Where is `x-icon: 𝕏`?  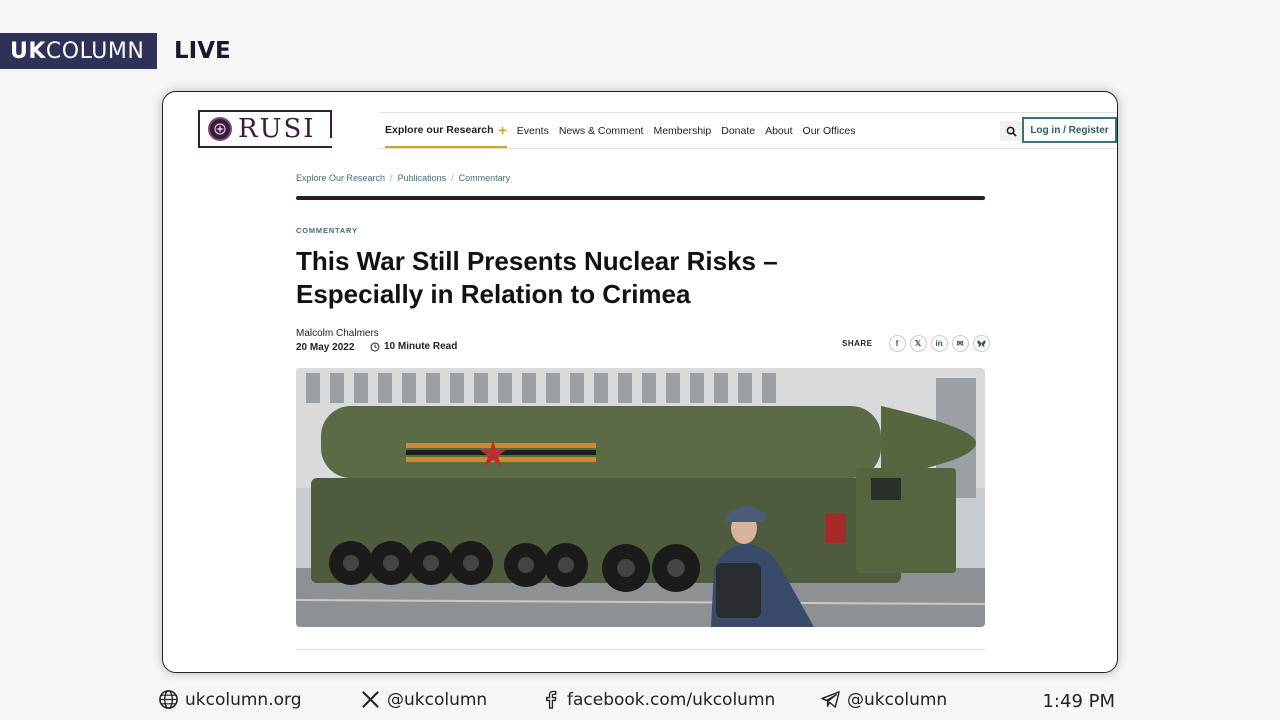 x-icon: 𝕏 is located at coordinates (918, 343).